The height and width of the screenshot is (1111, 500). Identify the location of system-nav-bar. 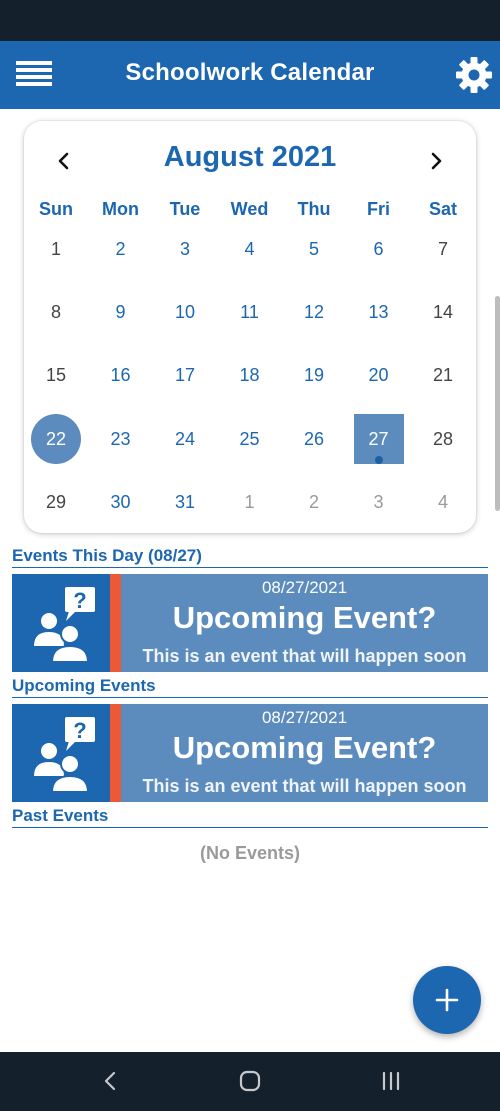
(250, 1081).